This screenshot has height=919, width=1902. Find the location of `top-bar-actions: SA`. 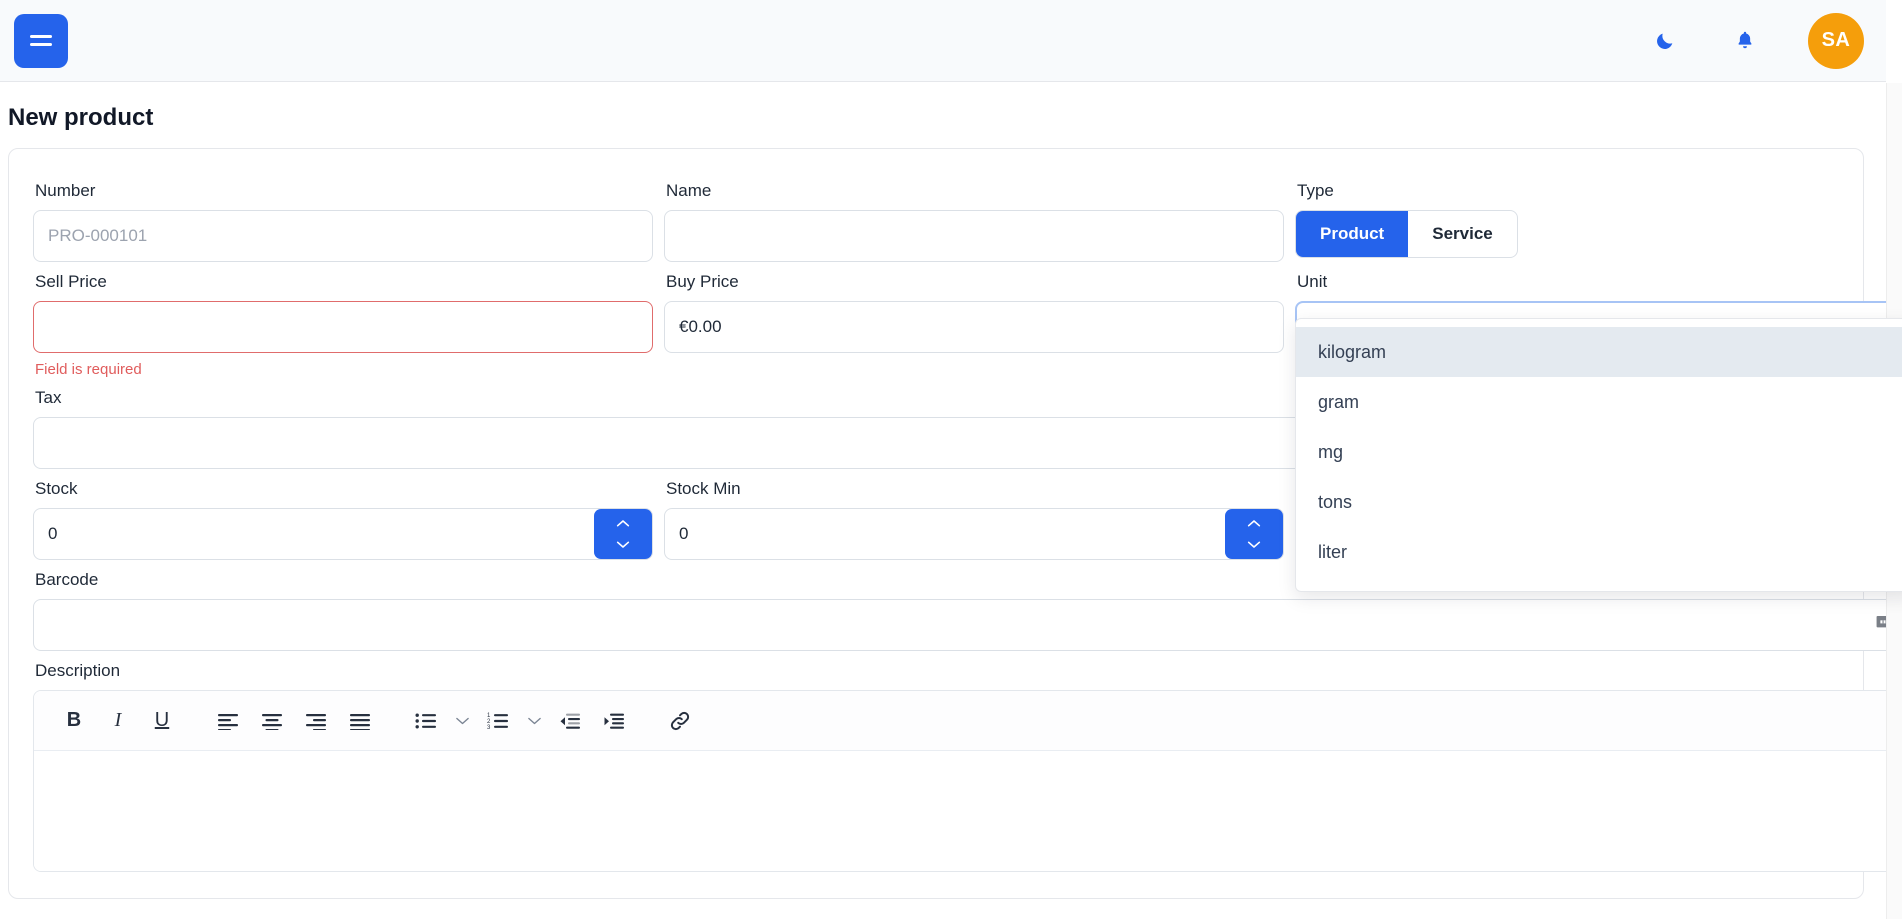

top-bar-actions: SA is located at coordinates (1756, 40).